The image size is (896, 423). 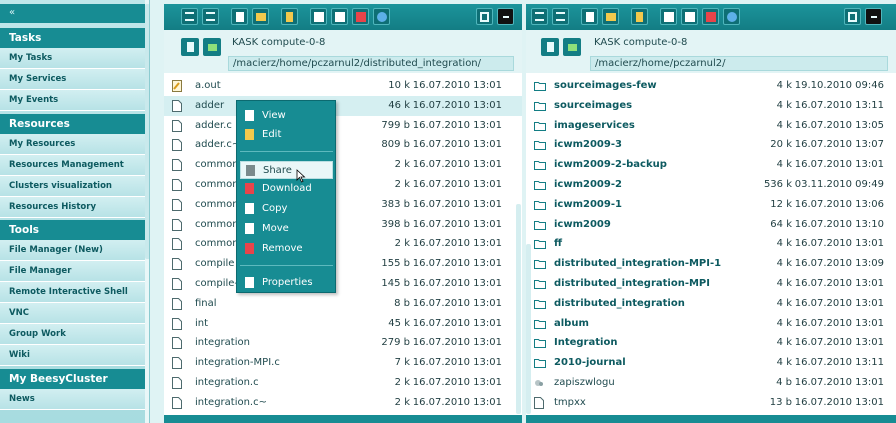 I want to click on file-row: icwm2009-2 536 k 03.11.2010 09:49, so click(x=711, y=185).